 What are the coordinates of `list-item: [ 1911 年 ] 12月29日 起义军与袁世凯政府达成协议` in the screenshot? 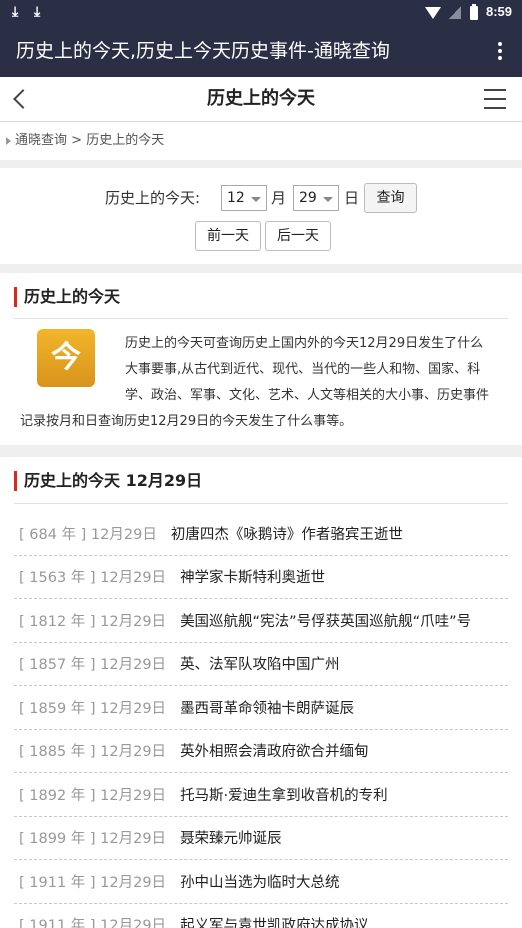 It's located at (261, 916).